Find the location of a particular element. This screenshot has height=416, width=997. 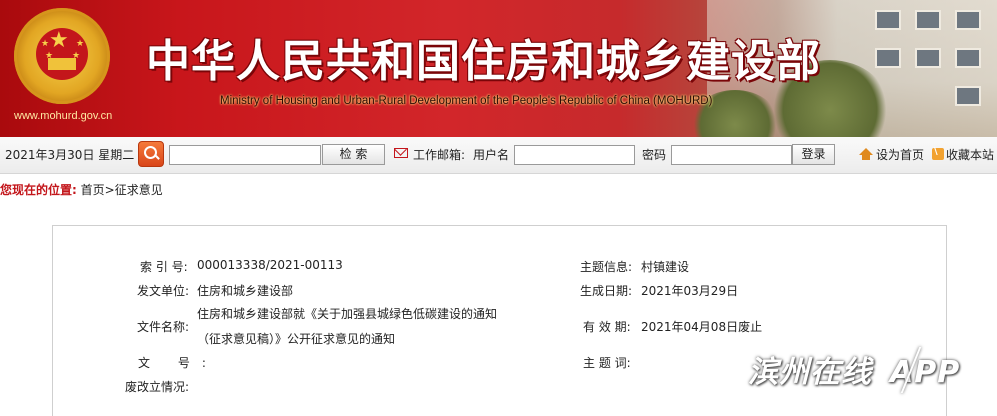

breadcrumb-label: 您现在的位置: is located at coordinates (38, 190).